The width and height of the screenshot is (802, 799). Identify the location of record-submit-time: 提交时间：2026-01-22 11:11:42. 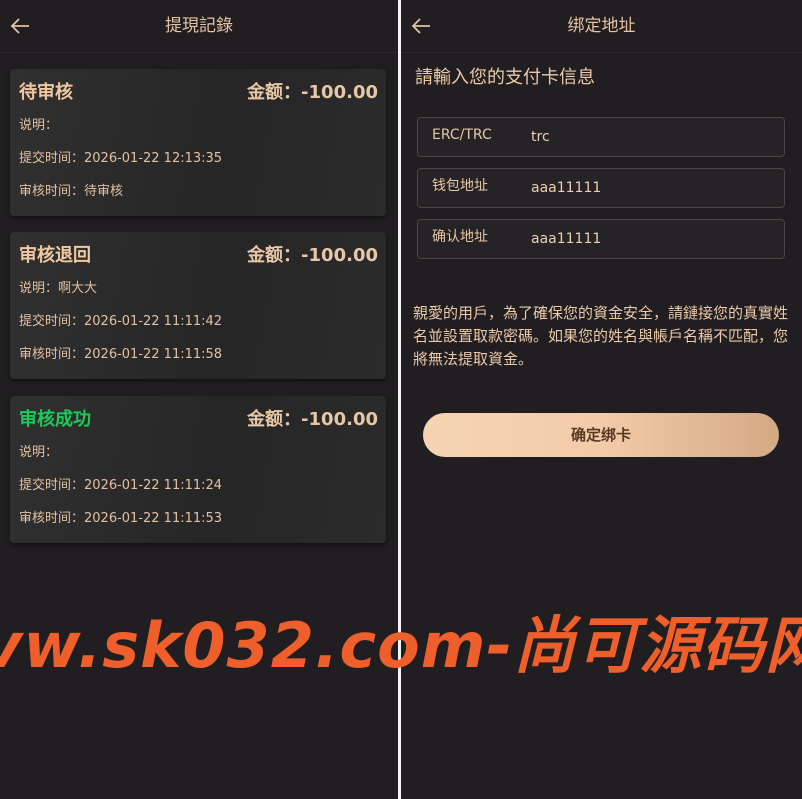
(121, 321).